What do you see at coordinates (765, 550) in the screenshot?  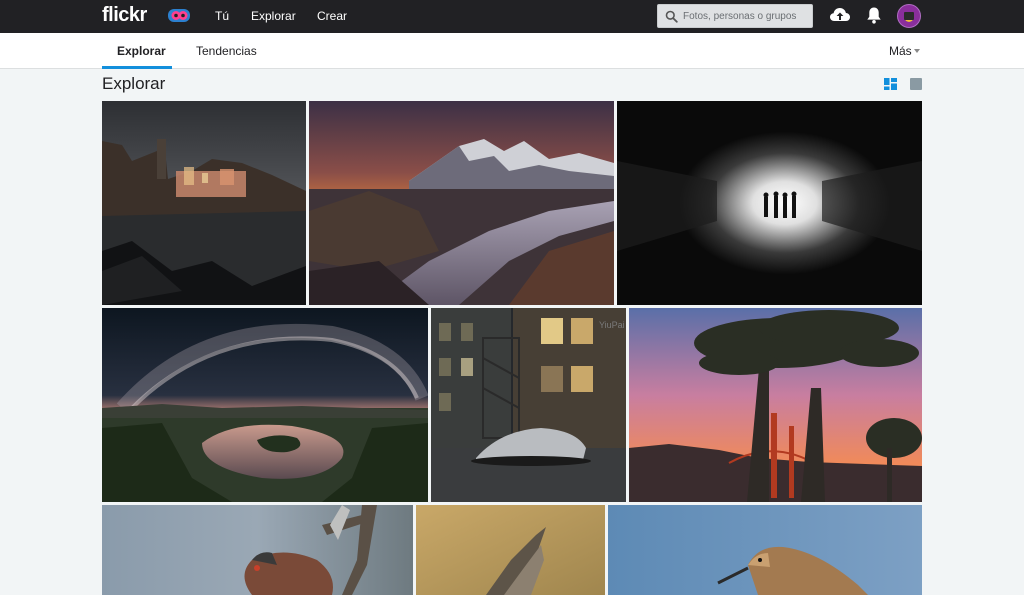 I see `photo-sandpiper` at bounding box center [765, 550].